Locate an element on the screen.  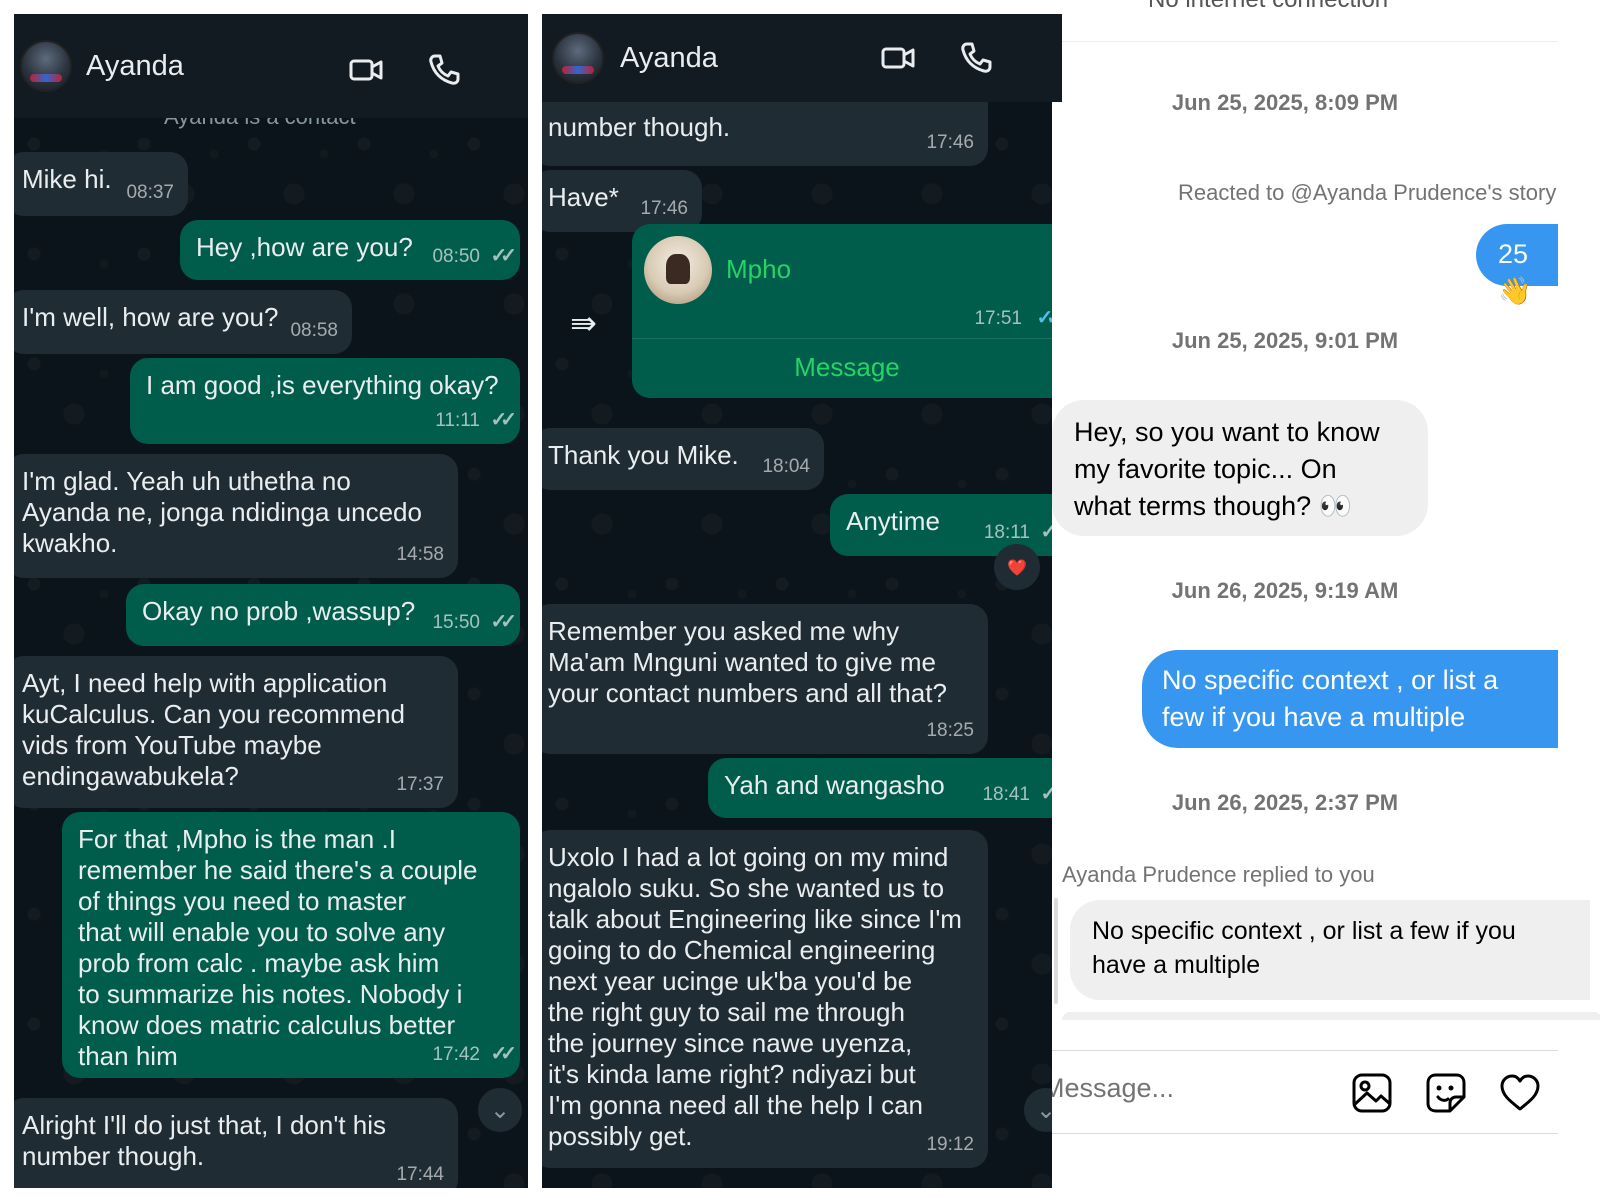
scroll-down-icon: ⌄ is located at coordinates (500, 1110).